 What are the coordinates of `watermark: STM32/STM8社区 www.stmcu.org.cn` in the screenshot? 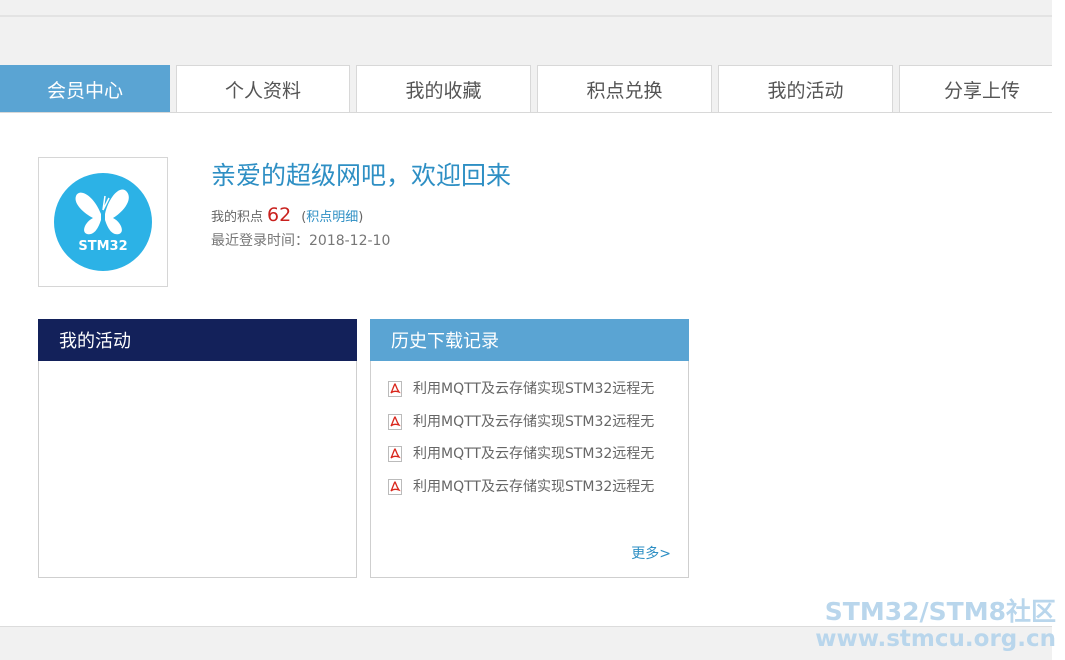 It's located at (935, 625).